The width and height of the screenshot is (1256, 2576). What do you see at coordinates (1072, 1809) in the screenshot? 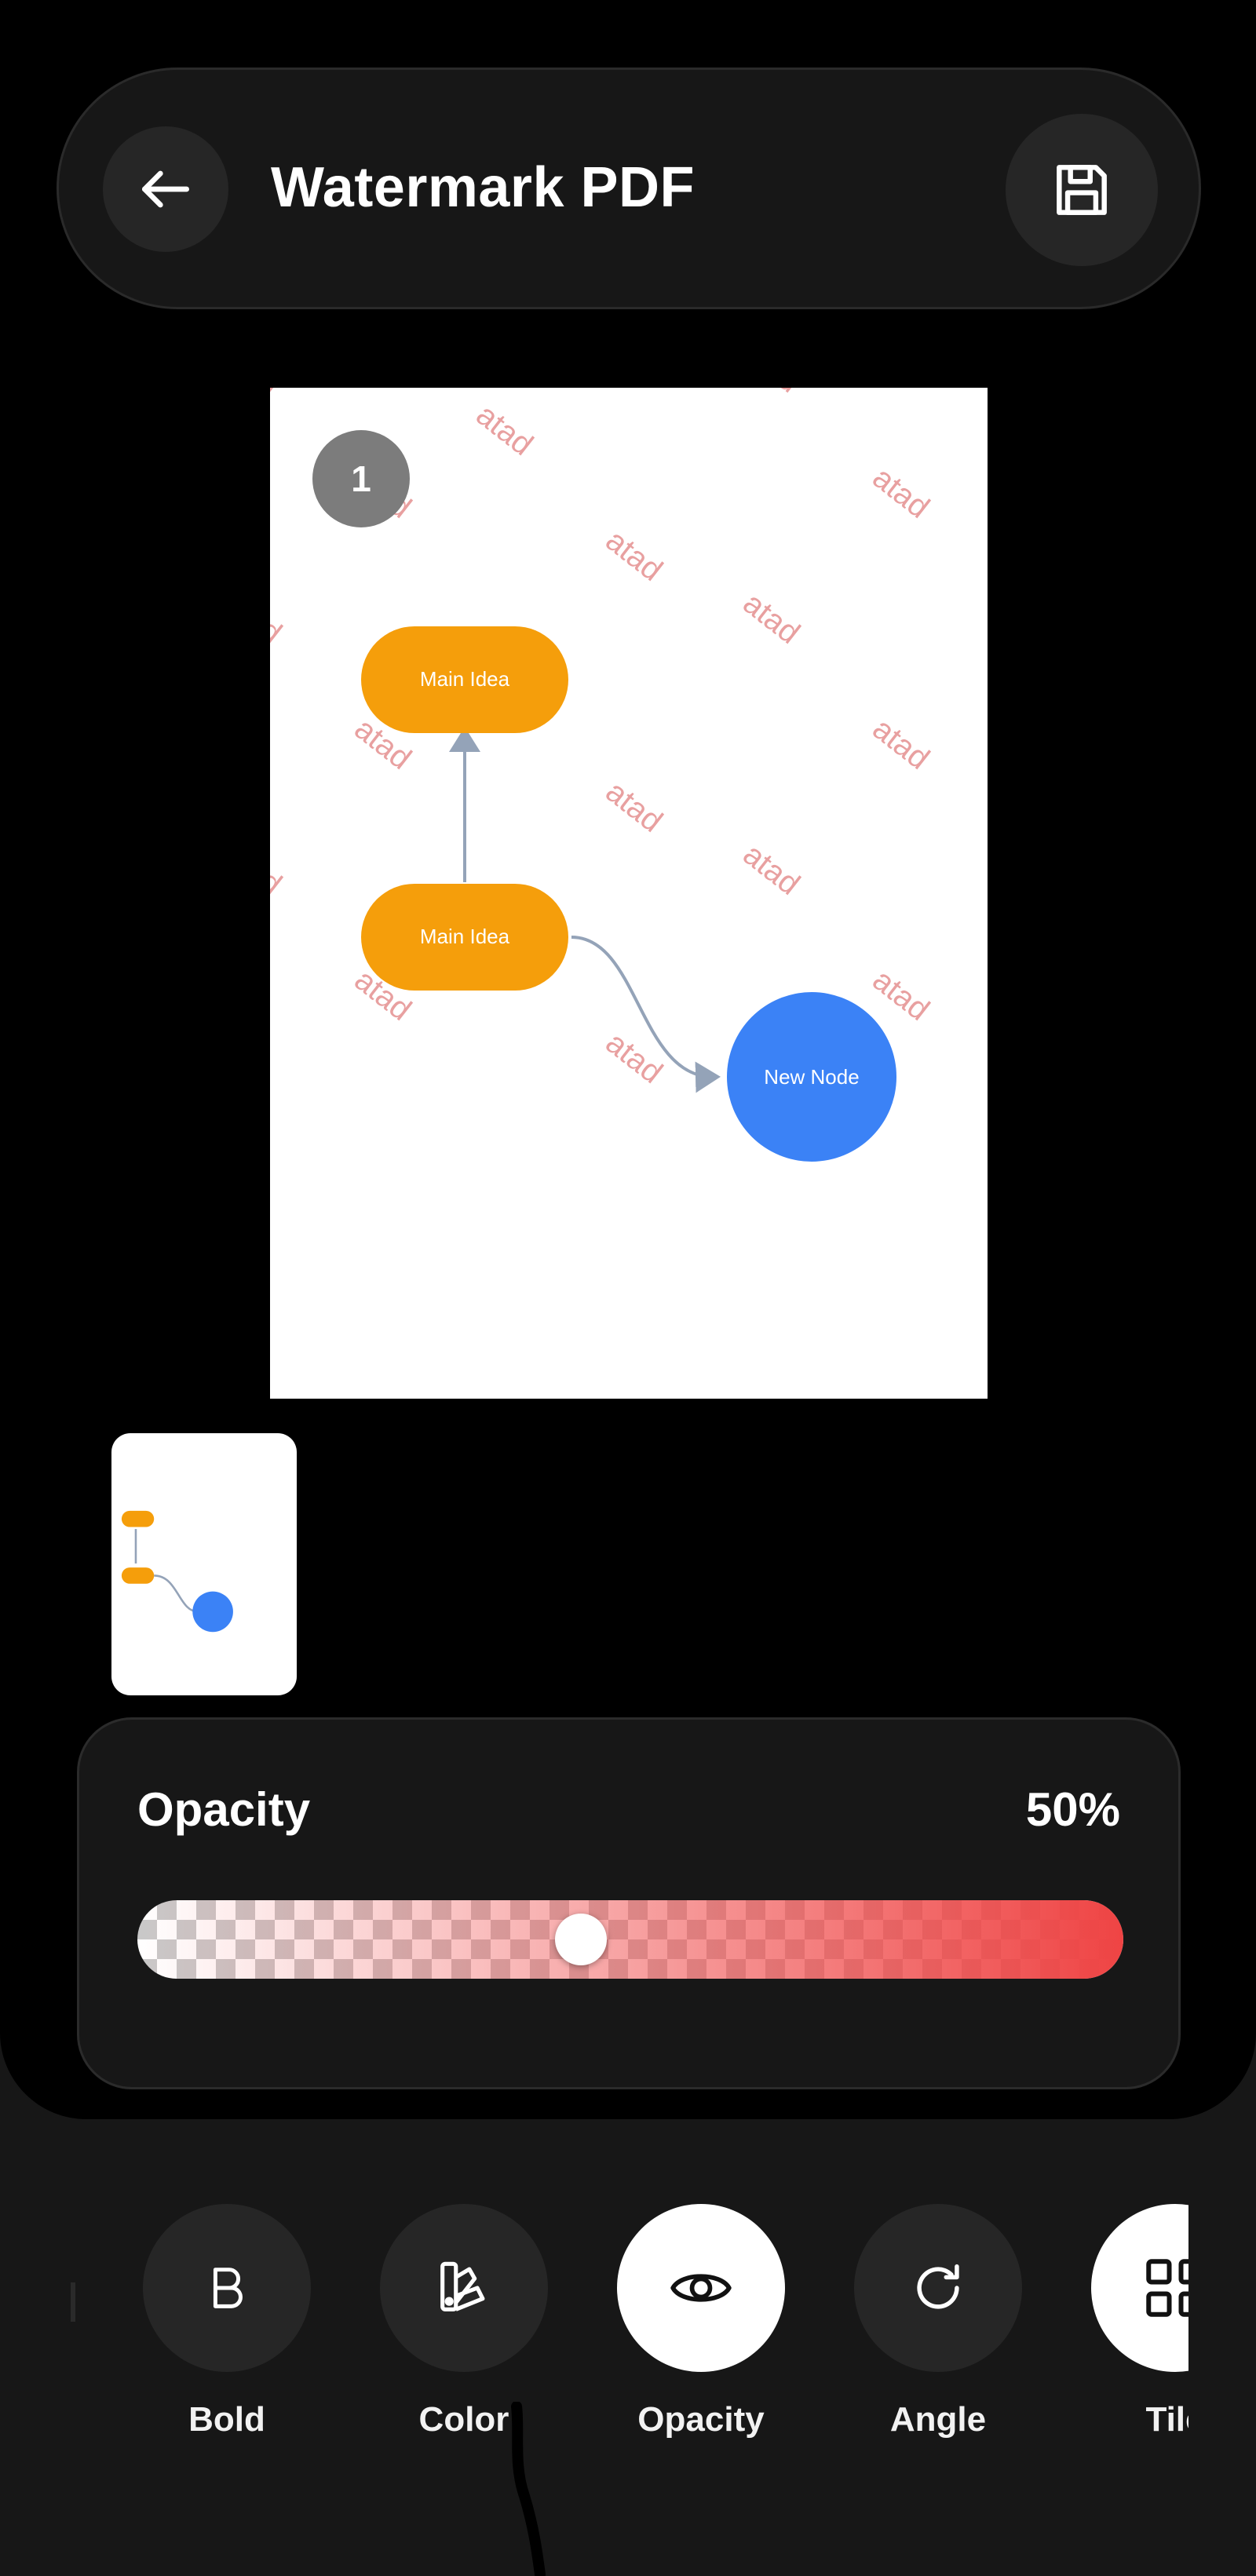
I see `opacity-value: 50%` at bounding box center [1072, 1809].